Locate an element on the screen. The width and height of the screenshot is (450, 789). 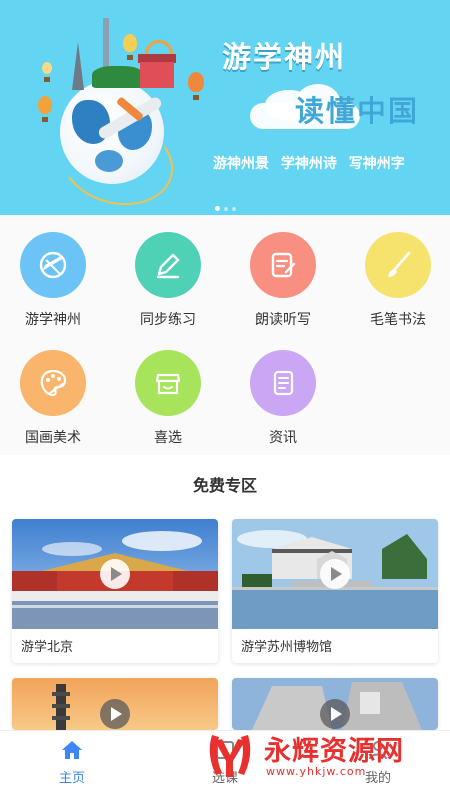
video-card: 游学苏州博物馆 is located at coordinates (335, 591).